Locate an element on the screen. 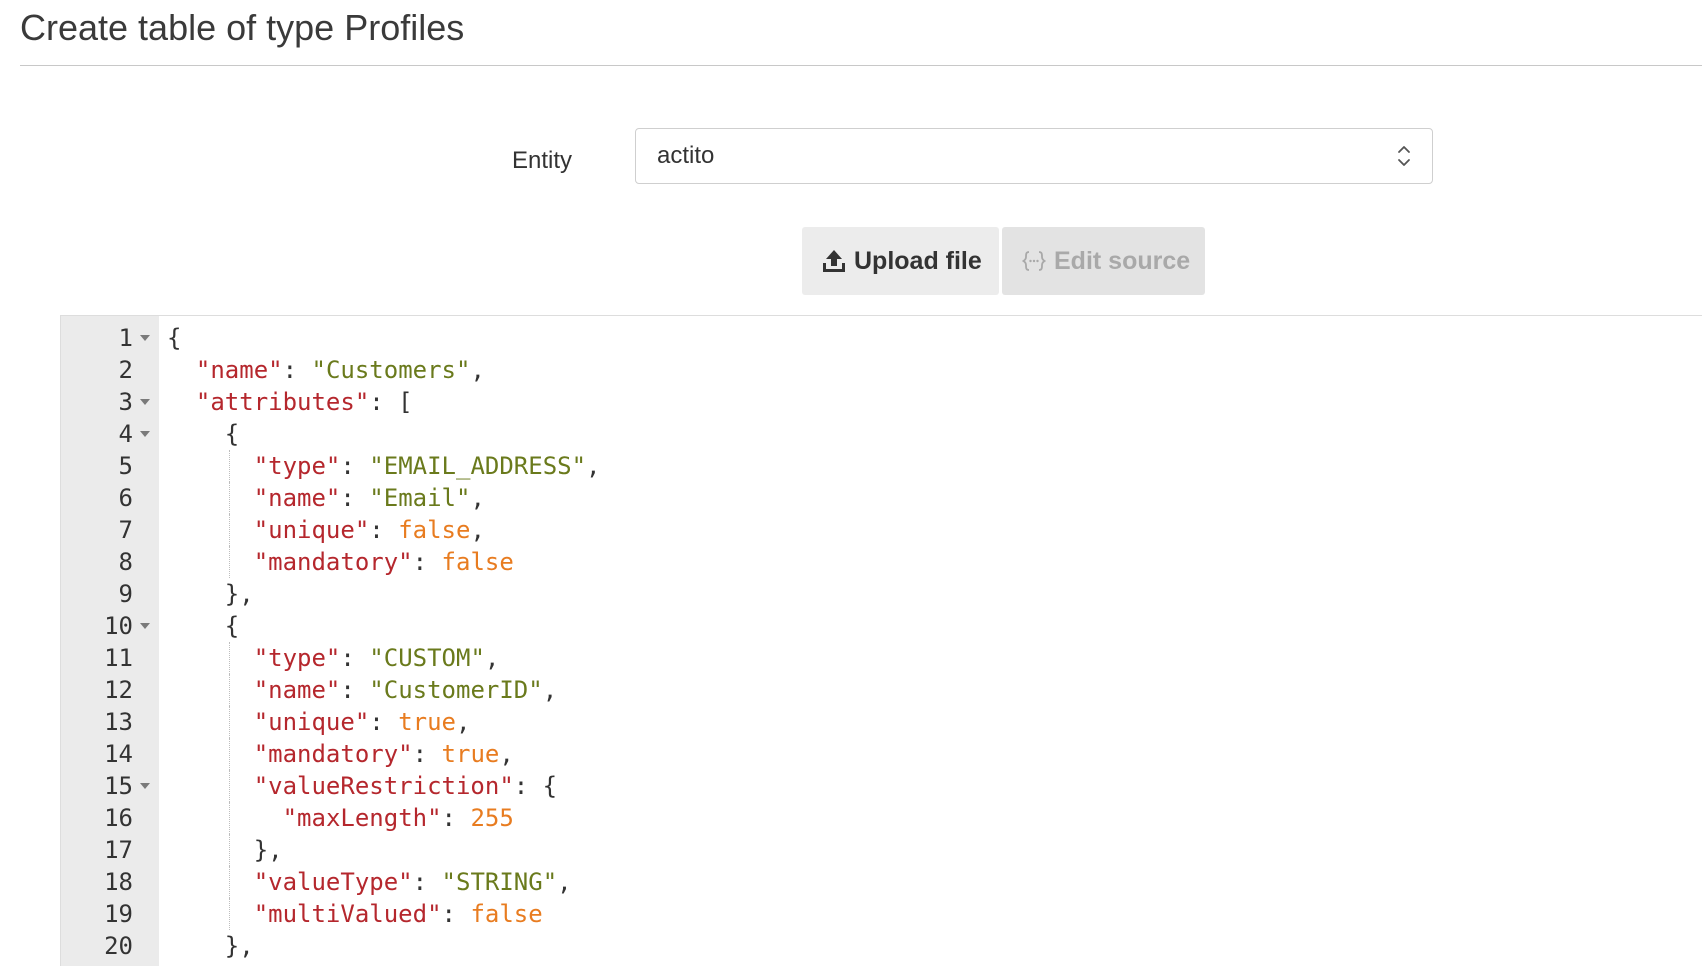  code-line: 19 "multiValued": false is located at coordinates (881, 914).